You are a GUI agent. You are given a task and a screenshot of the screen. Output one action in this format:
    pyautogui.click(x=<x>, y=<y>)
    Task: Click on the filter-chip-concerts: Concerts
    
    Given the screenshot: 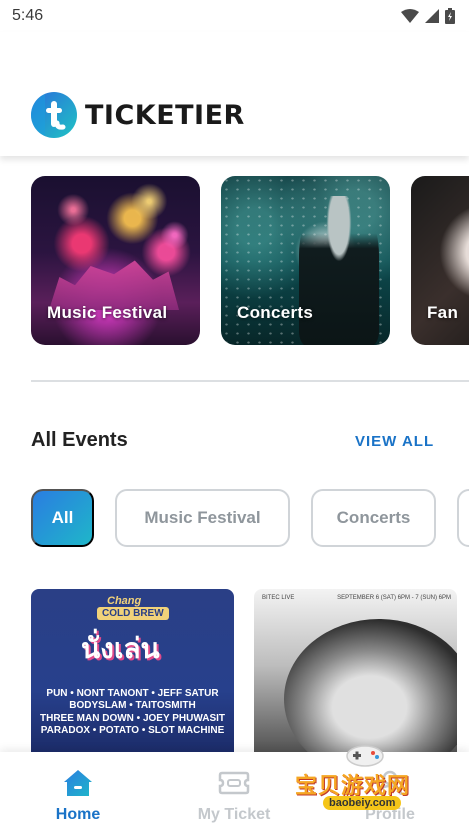 What is the action you would take?
    pyautogui.click(x=373, y=518)
    